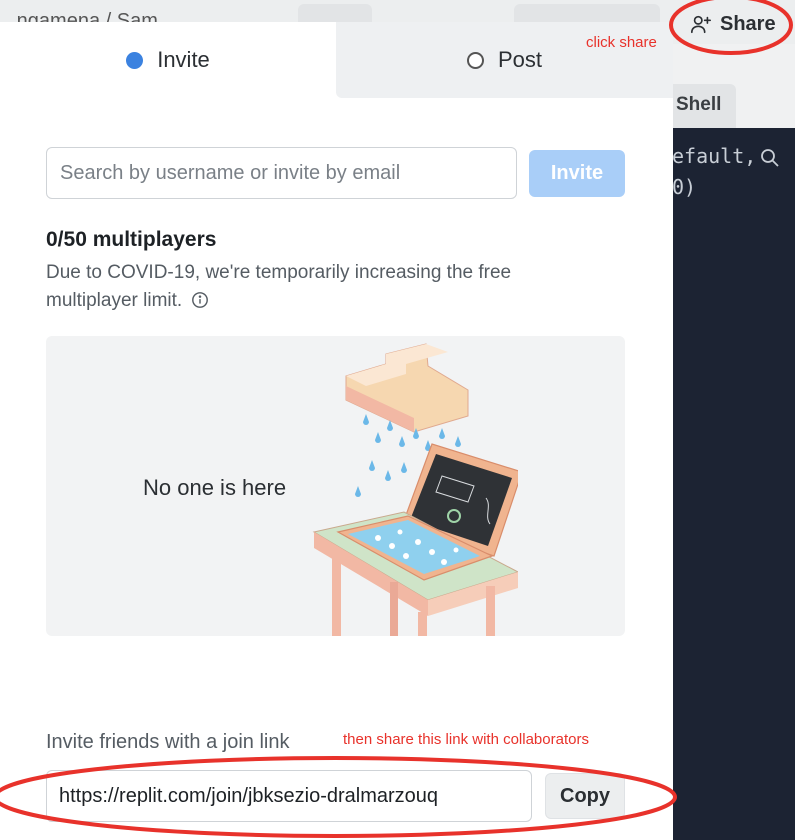 Image resolution: width=795 pixels, height=840 pixels. I want to click on search-input, so click(281, 173).